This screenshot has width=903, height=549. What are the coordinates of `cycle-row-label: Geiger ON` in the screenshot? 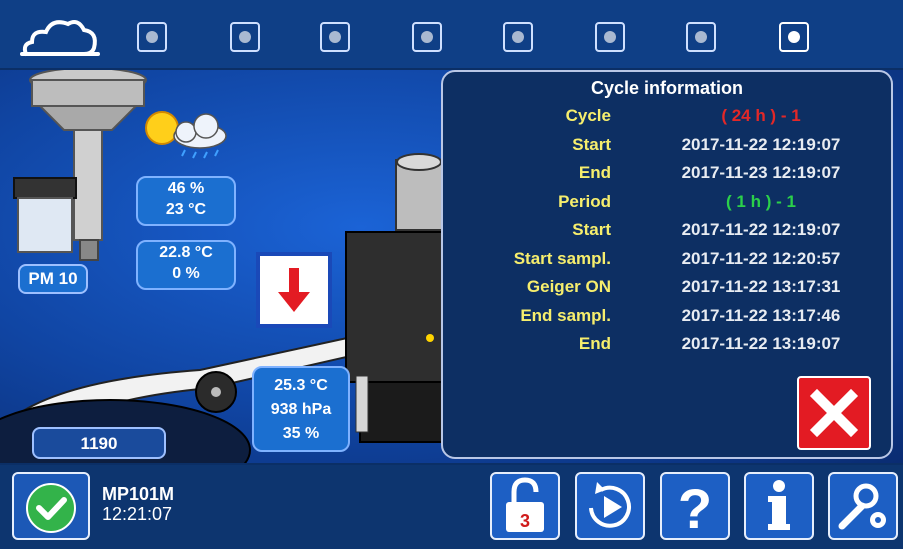 It's located at (568, 286).